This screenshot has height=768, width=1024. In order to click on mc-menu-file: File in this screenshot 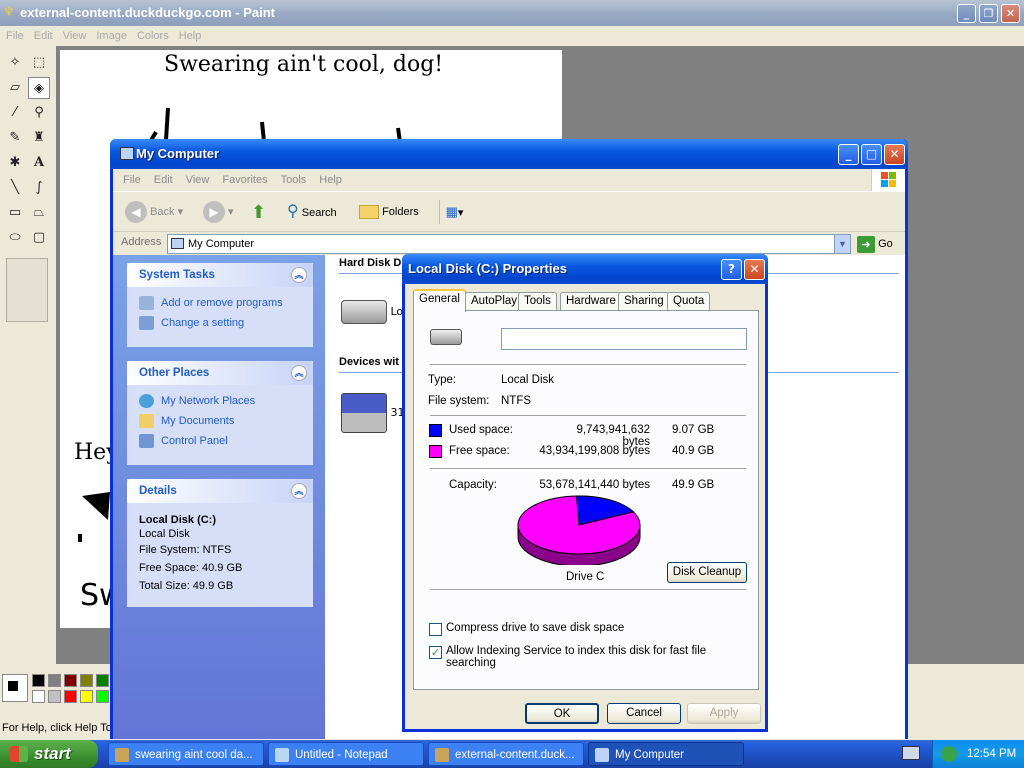, I will do `click(132, 180)`.